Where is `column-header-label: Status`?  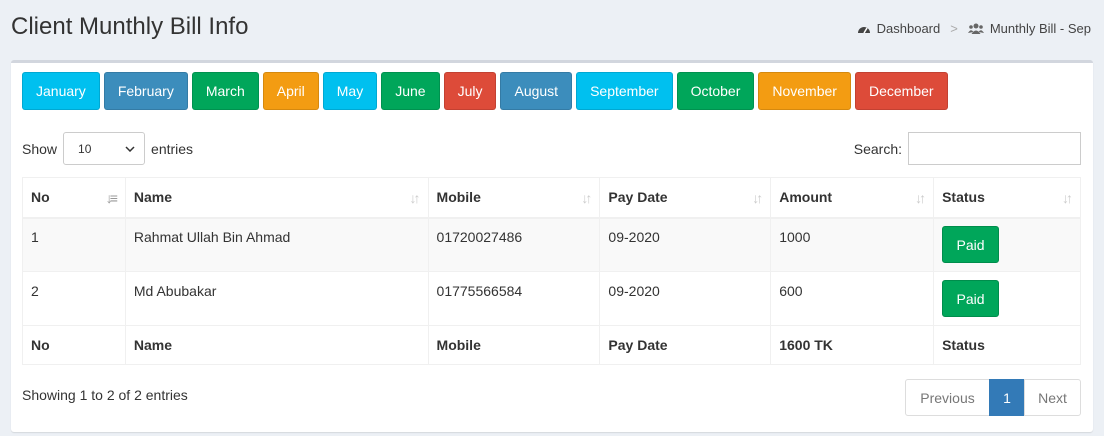 column-header-label: Status is located at coordinates (963, 197).